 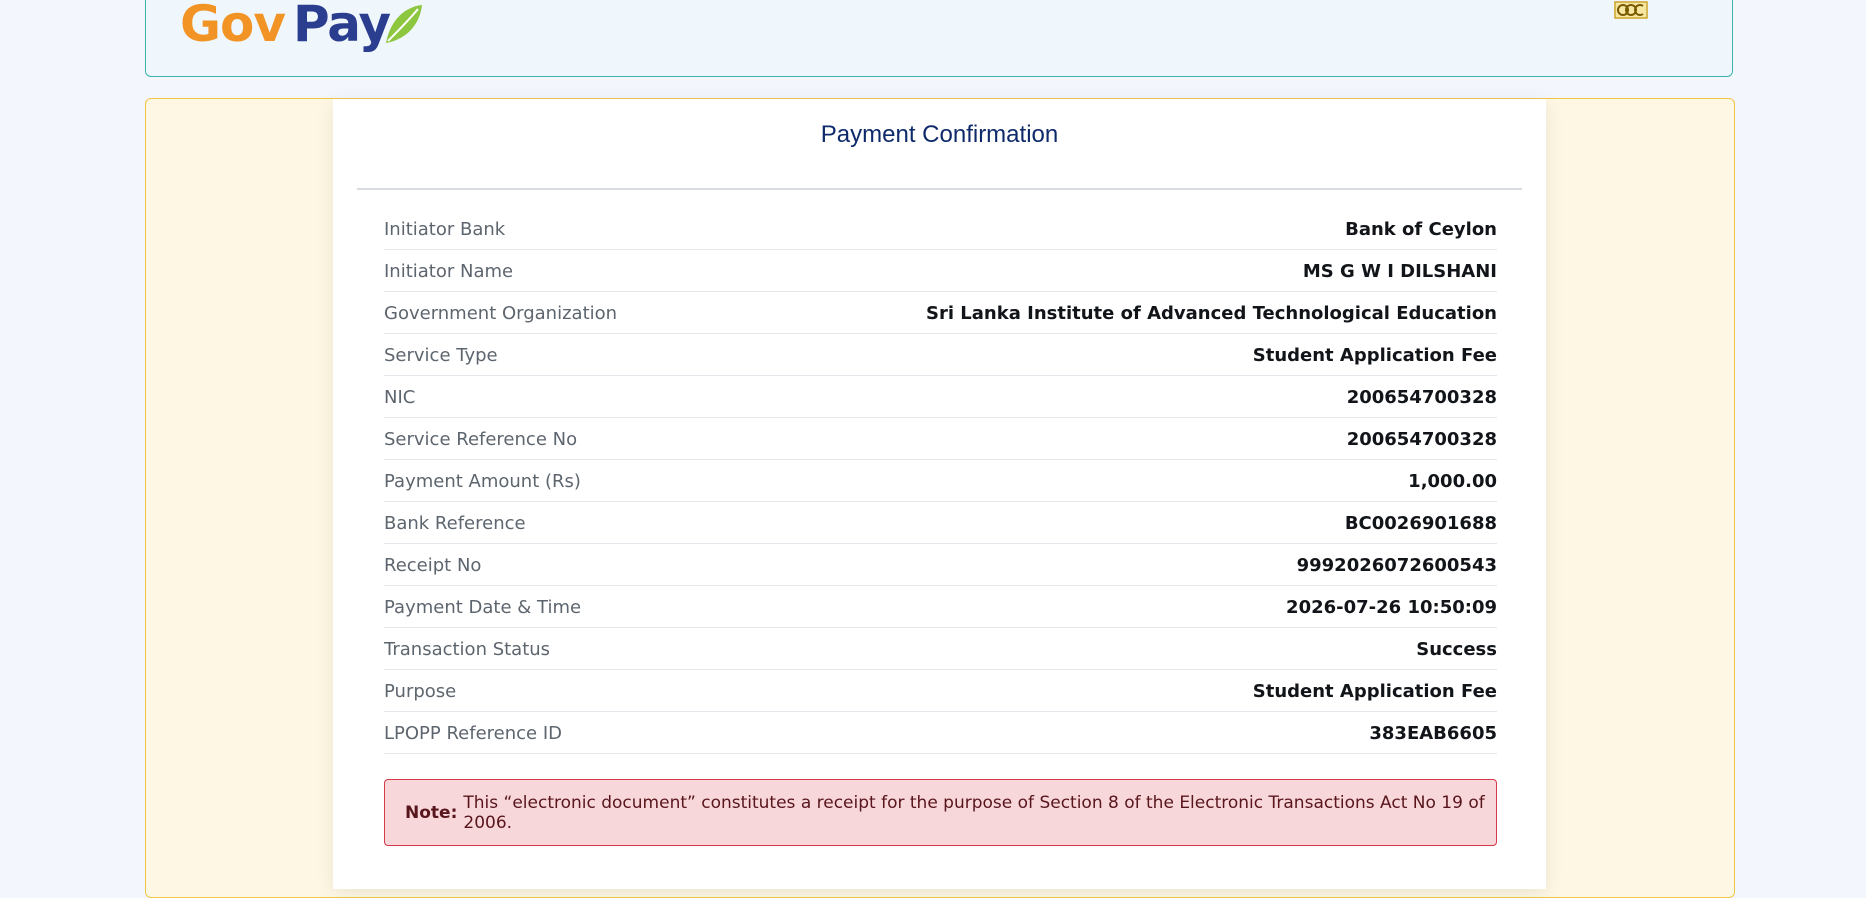 What do you see at coordinates (1456, 649) in the screenshot?
I see `row-value: Success` at bounding box center [1456, 649].